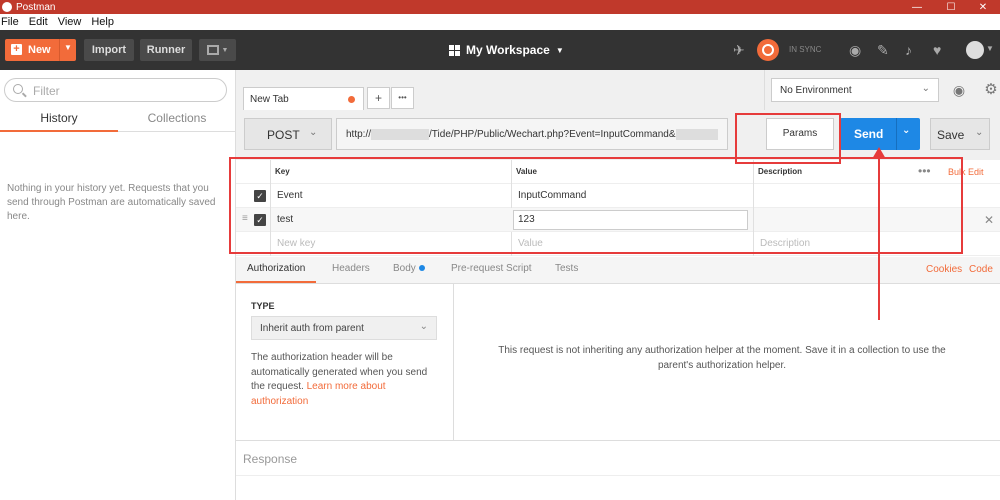  Describe the element at coordinates (800, 134) in the screenshot. I see `params-button: Params` at that location.